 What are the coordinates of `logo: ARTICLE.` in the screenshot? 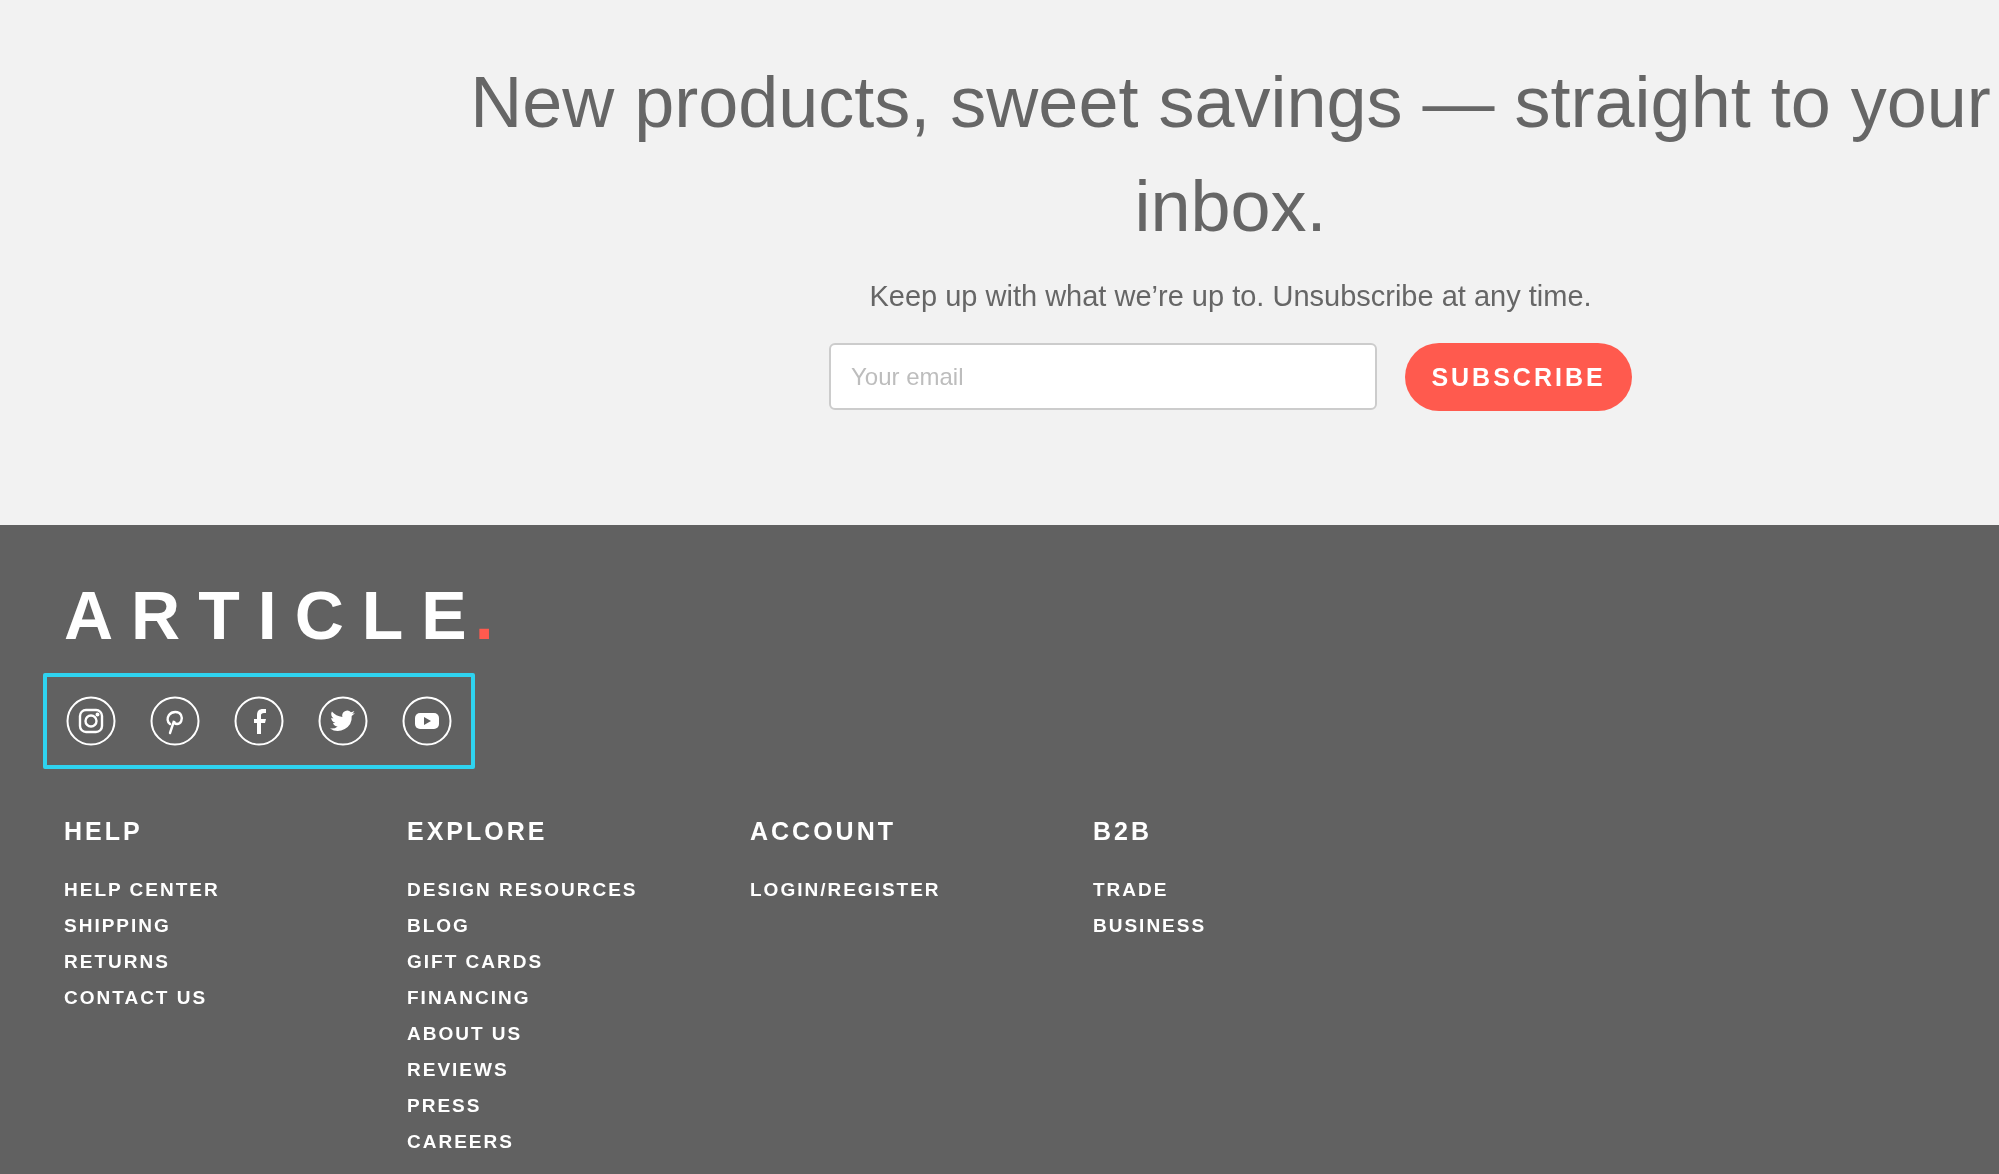 It's located at (279, 615).